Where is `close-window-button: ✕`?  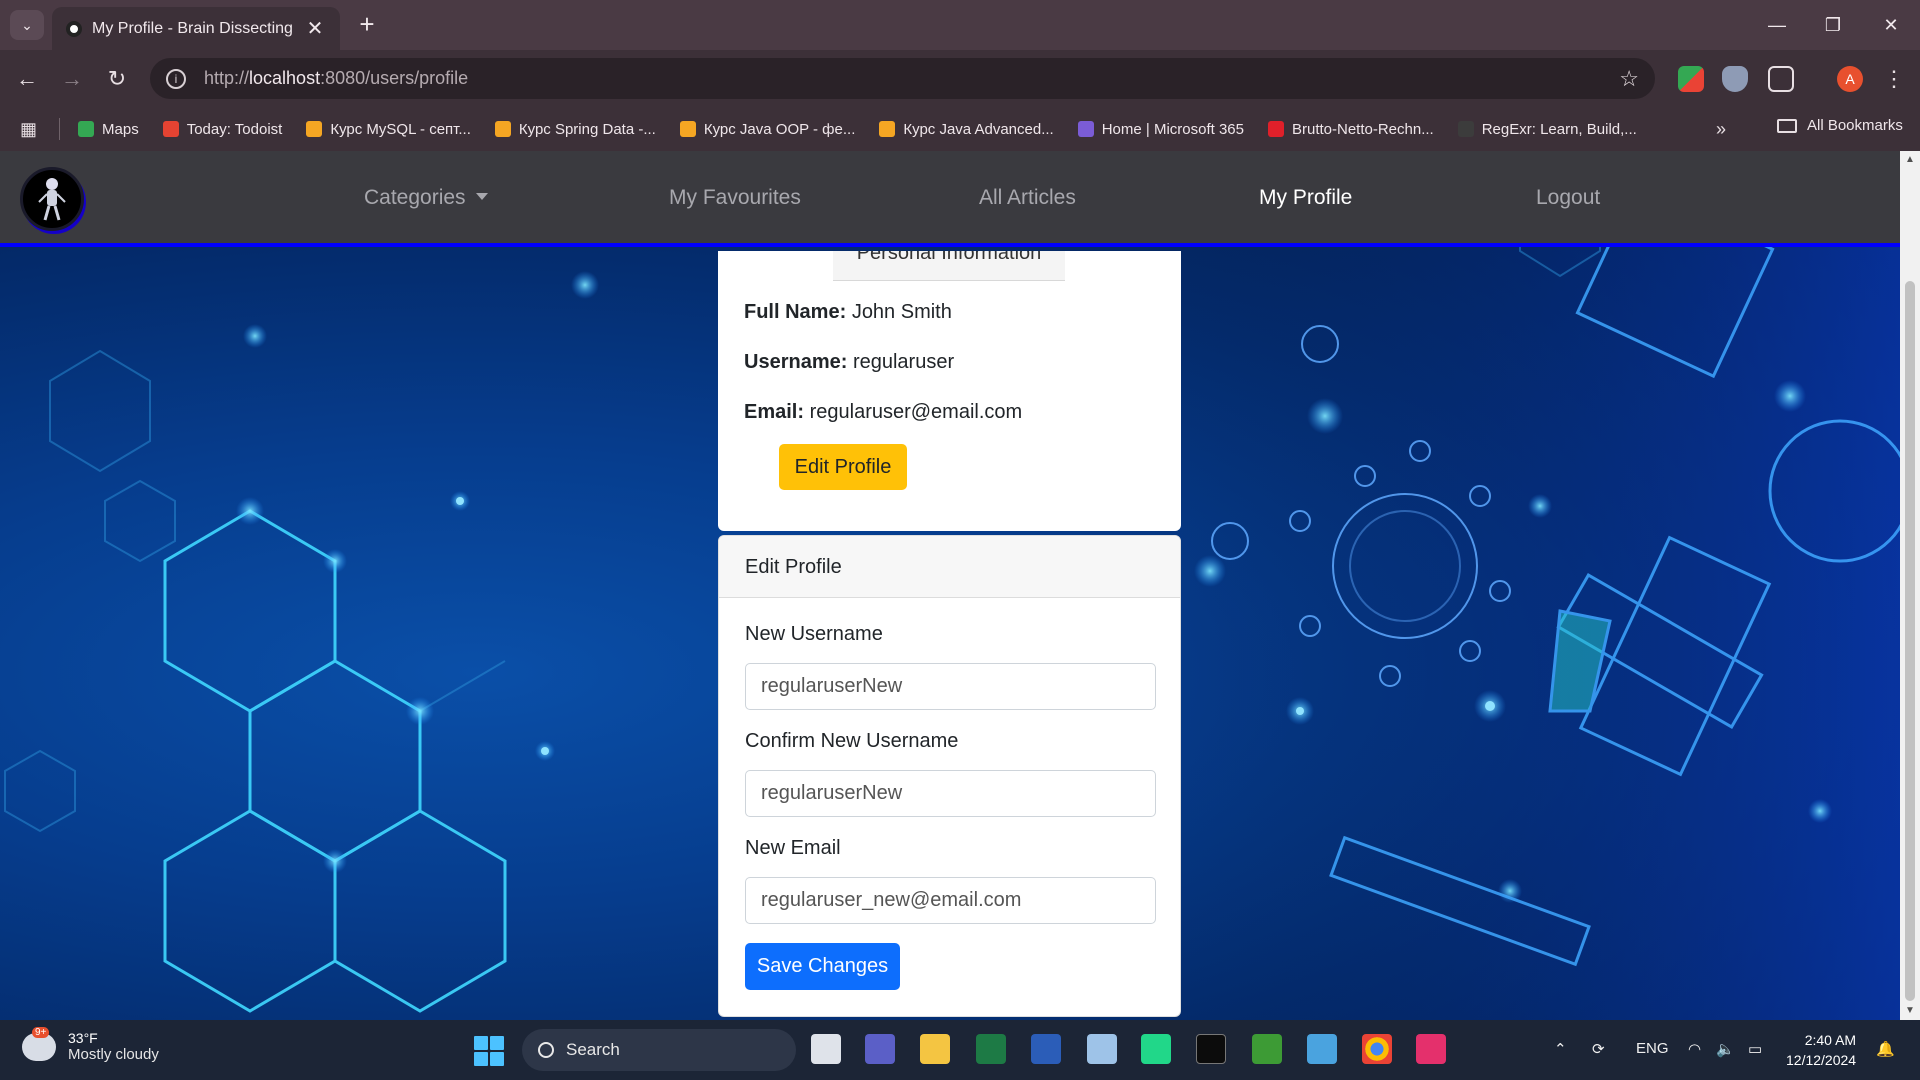 close-window-button: ✕ is located at coordinates (1891, 25).